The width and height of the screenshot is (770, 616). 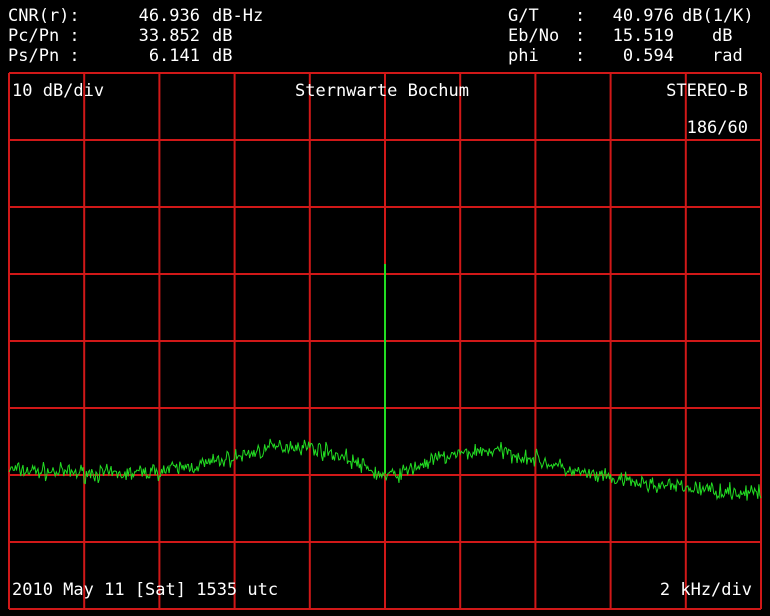 I want to click on counter-label: 186/60, so click(x=717, y=128).